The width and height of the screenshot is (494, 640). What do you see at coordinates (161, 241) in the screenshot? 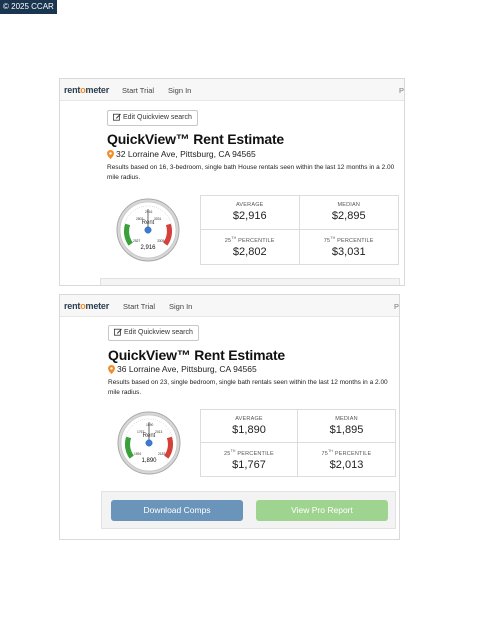
I see `gauge-tick-label: 3305` at bounding box center [161, 241].